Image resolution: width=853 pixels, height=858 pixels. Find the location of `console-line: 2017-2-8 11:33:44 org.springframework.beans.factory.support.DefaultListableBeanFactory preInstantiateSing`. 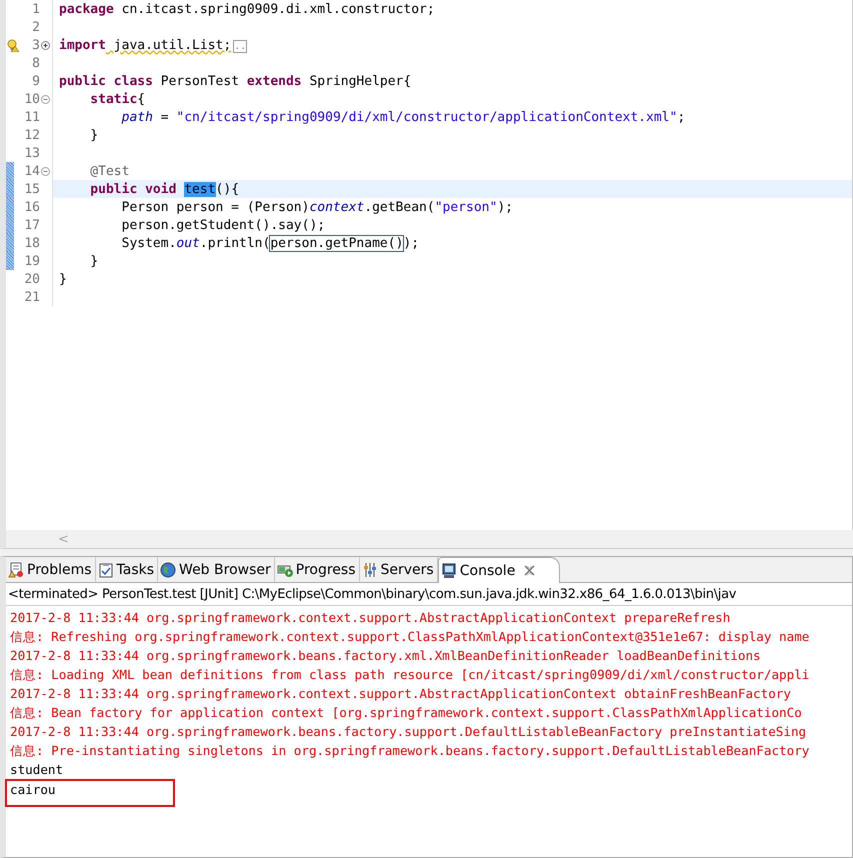

console-line: 2017-2-8 11:33:44 org.springframework.beans.factory.support.DefaultListableBeanFactory preInstantiateSing is located at coordinates (408, 732).